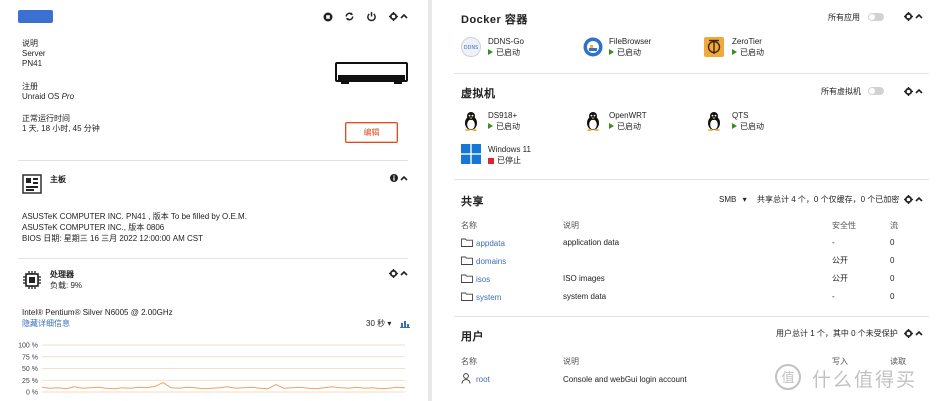 This screenshot has width=945, height=401. What do you see at coordinates (593, 47) in the screenshot?
I see `filebrowser-icon` at bounding box center [593, 47].